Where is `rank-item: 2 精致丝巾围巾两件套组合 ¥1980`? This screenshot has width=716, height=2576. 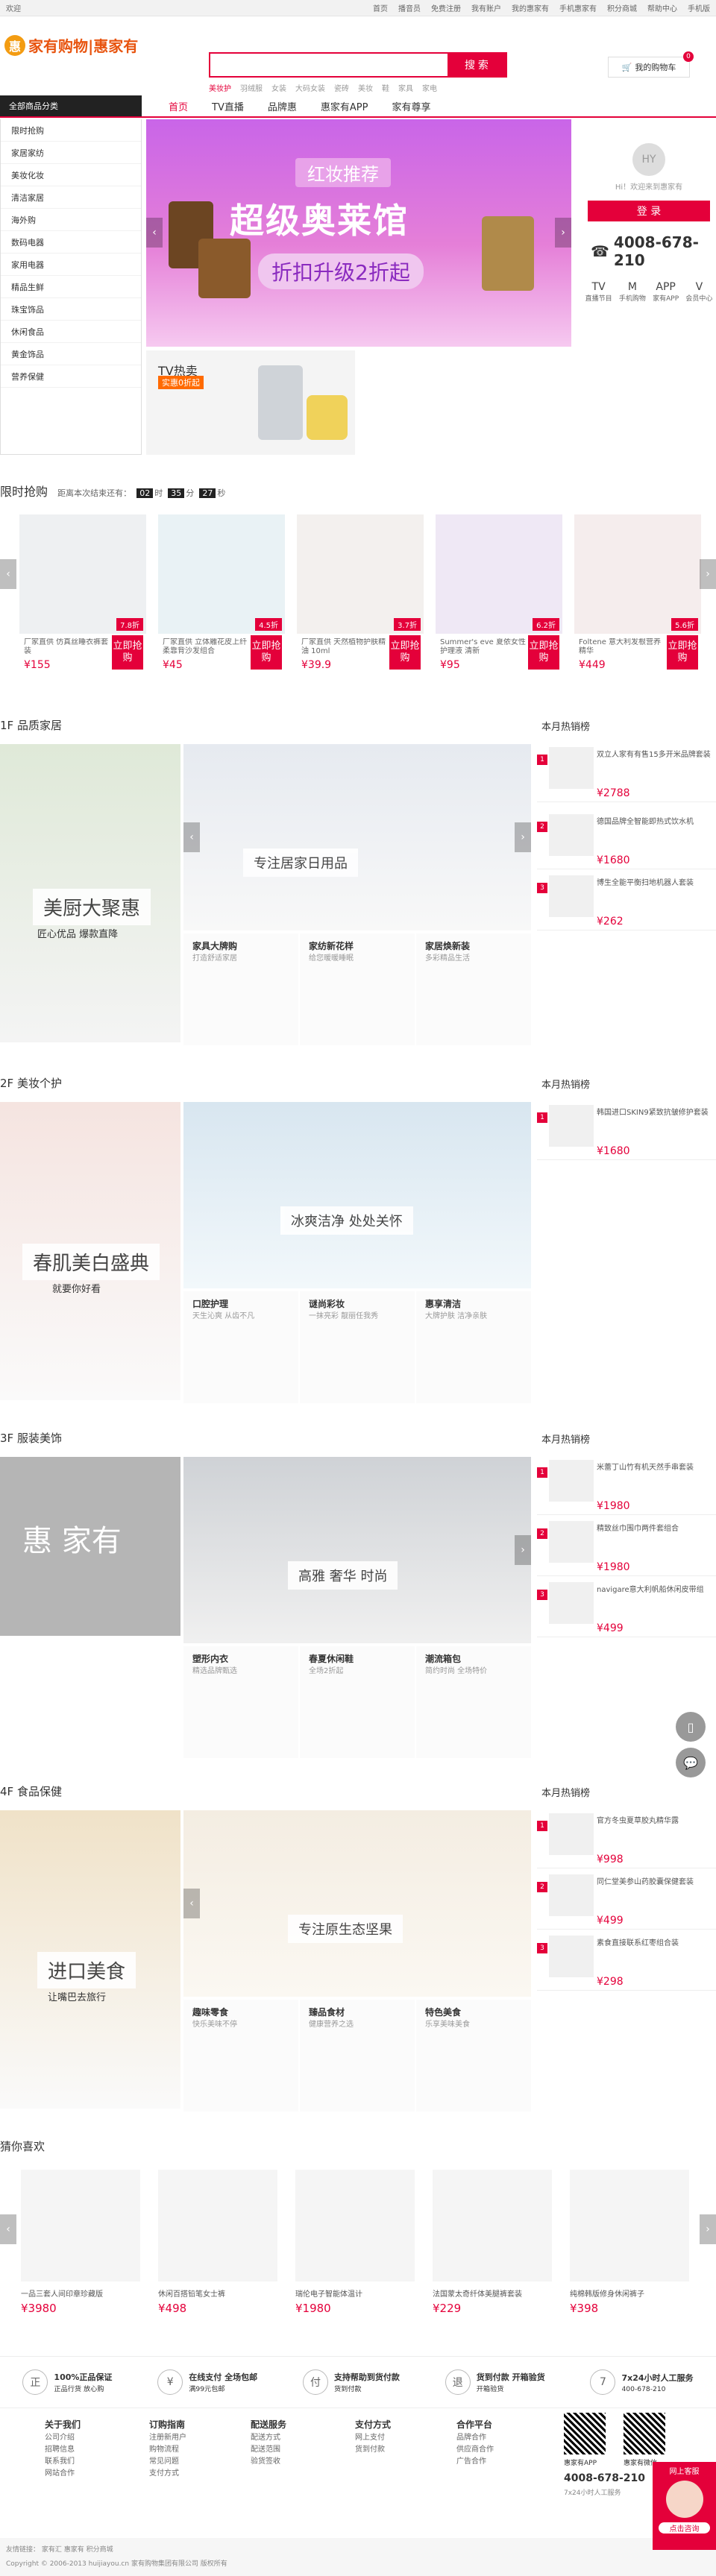
rank-item: 2 精致丝巾围巾两件套组合 ¥1980 is located at coordinates (626, 1547).